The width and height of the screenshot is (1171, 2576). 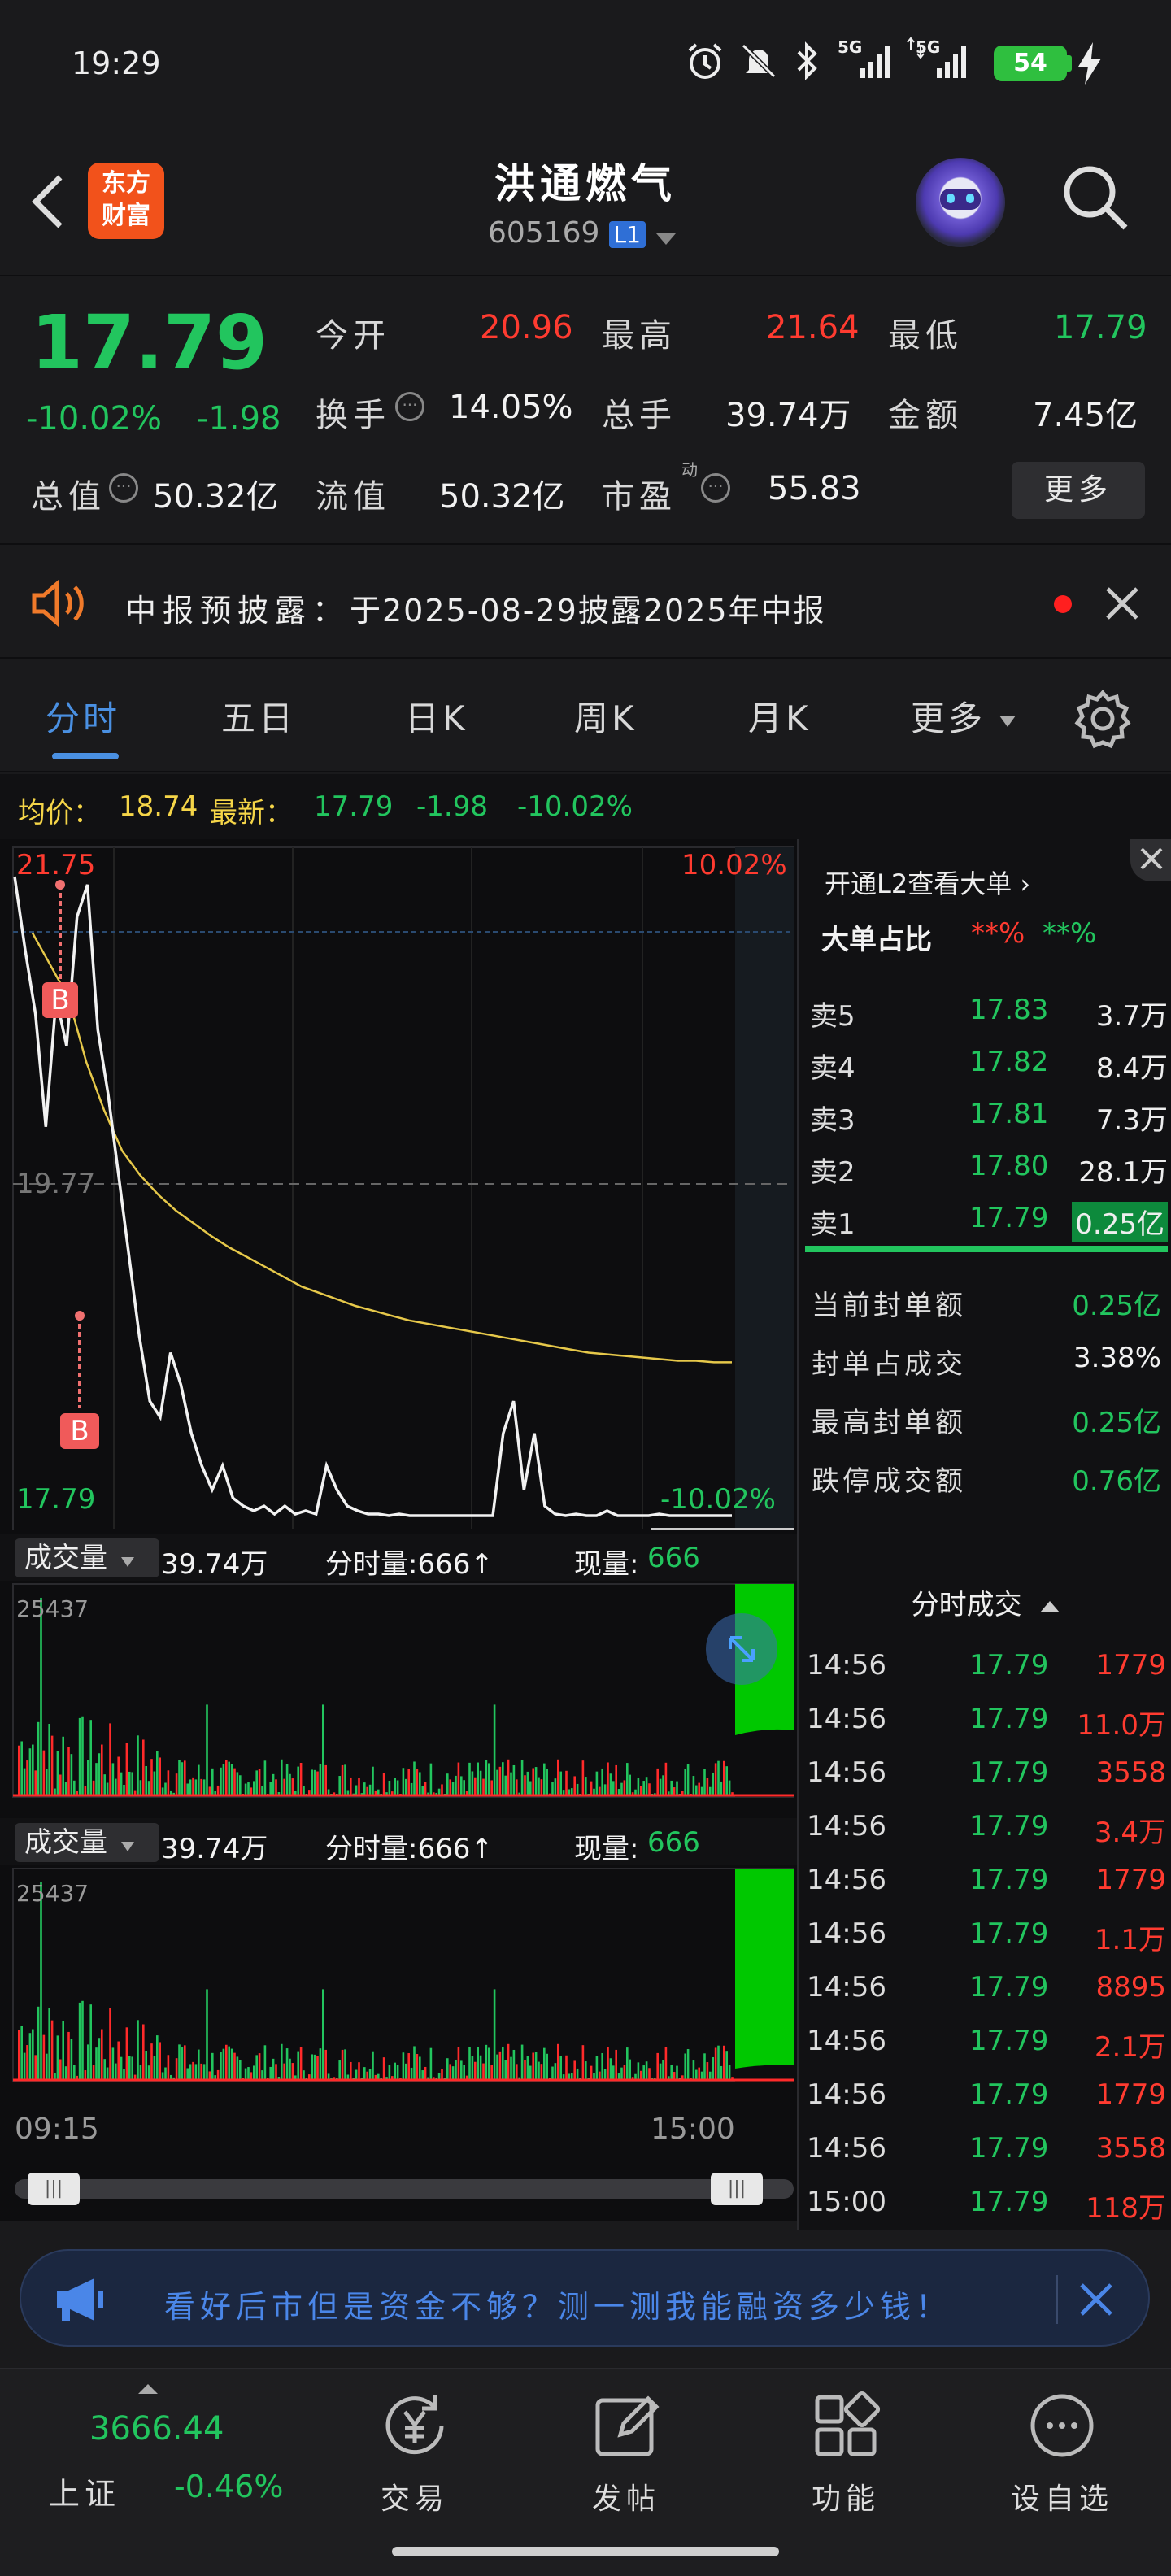 What do you see at coordinates (964, 716) in the screenshot?
I see `tab-more: 更多` at bounding box center [964, 716].